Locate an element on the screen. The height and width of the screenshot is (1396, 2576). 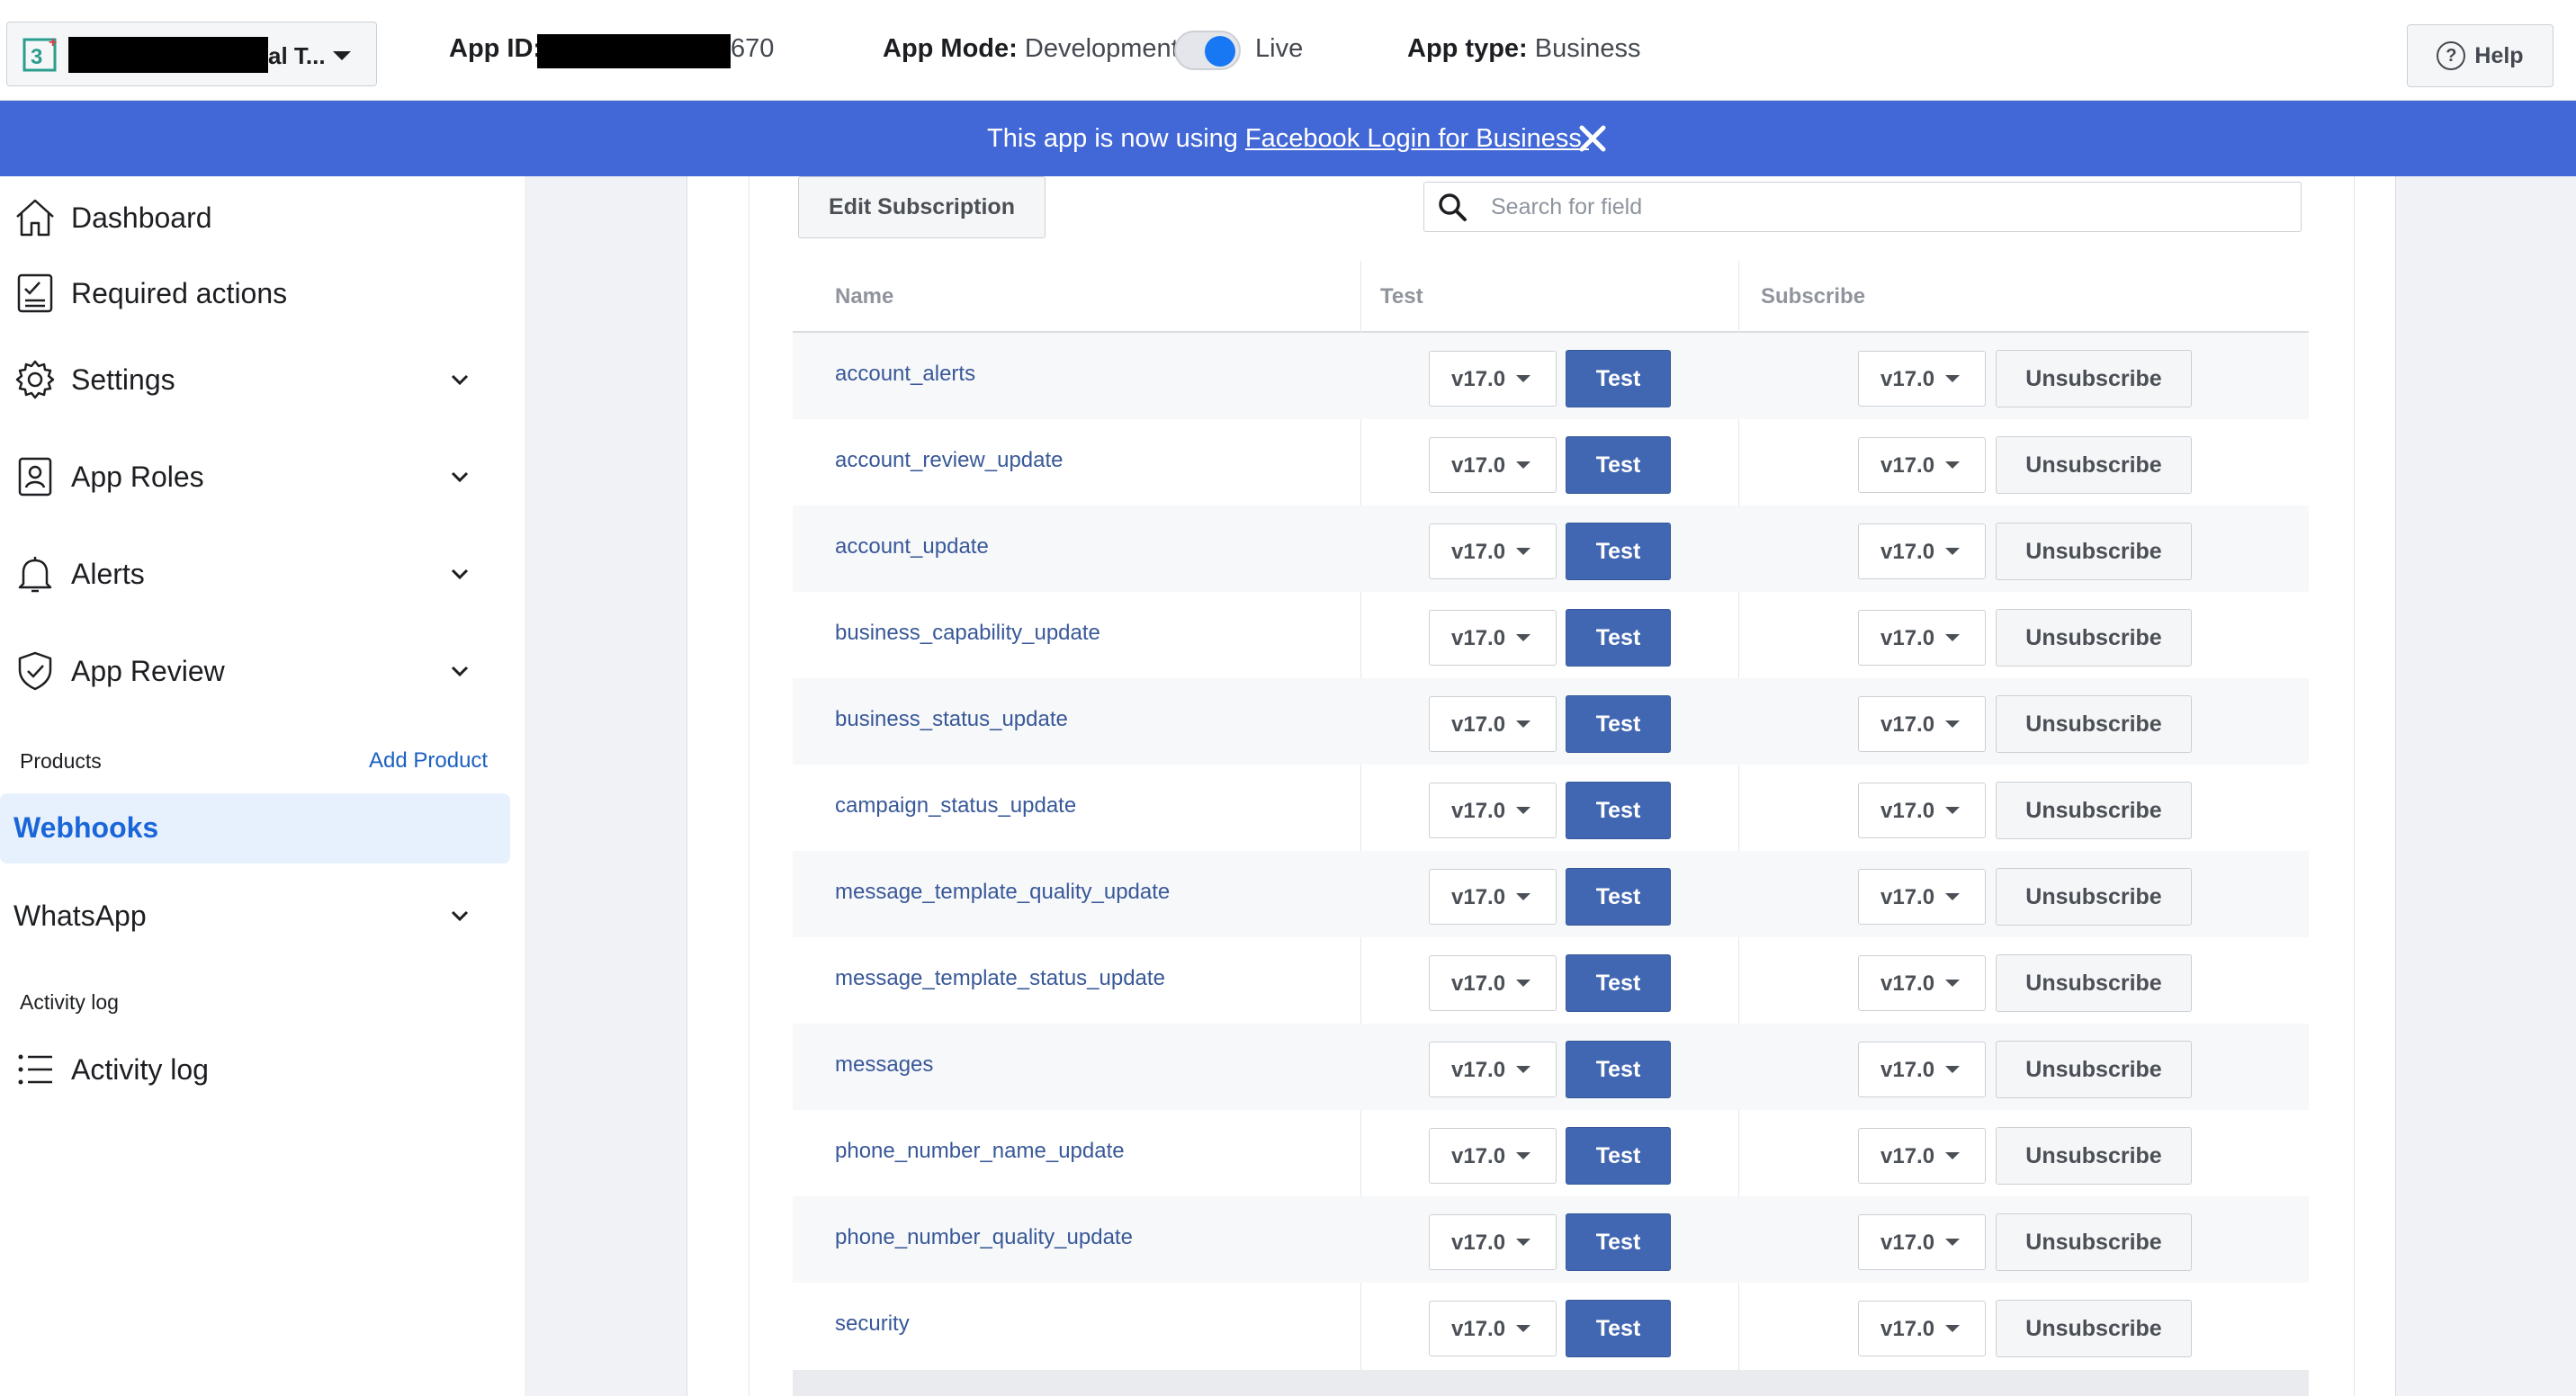
field-name: campaign_status_update is located at coordinates (956, 805).